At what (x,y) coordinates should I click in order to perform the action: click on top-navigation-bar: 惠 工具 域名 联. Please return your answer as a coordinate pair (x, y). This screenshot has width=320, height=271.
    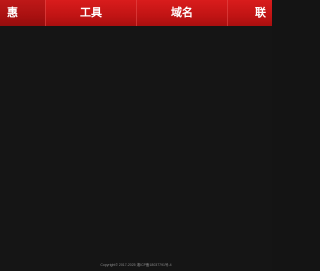
    Looking at the image, I should click on (136, 13).